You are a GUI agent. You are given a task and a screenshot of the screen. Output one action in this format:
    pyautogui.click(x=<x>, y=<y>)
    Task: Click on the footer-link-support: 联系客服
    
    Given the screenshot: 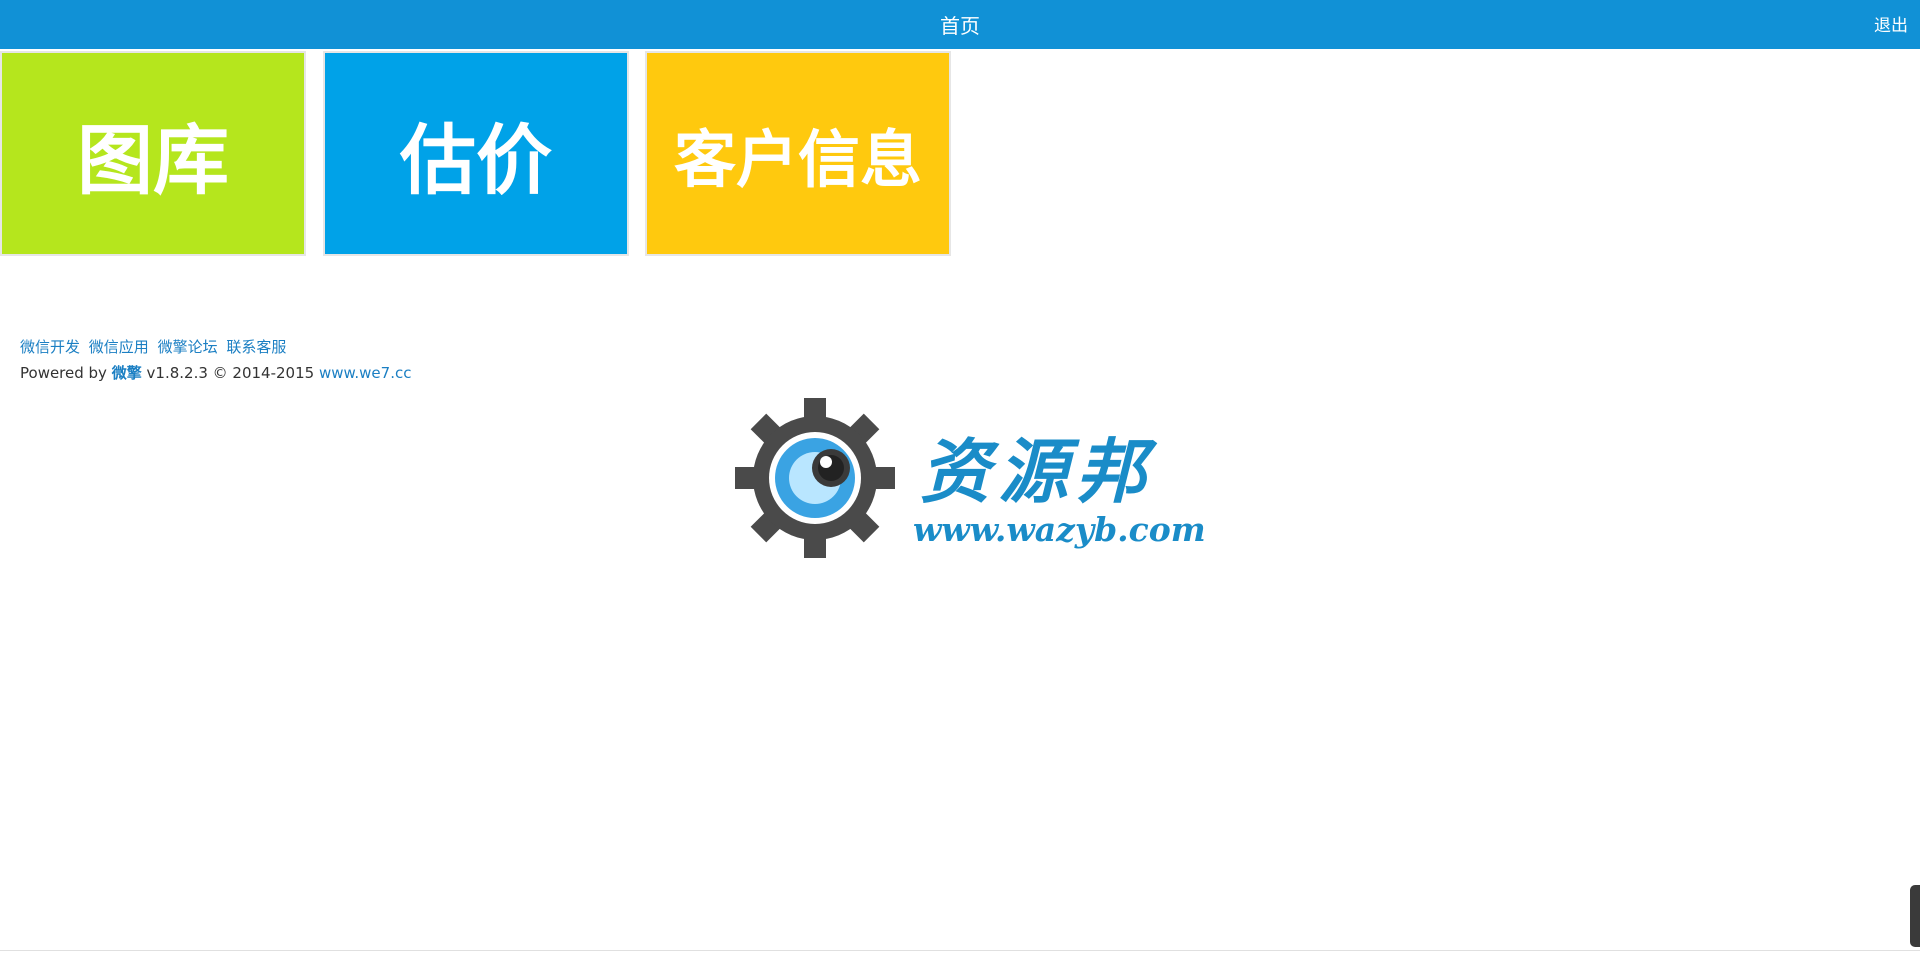 What is the action you would take?
    pyautogui.click(x=256, y=347)
    